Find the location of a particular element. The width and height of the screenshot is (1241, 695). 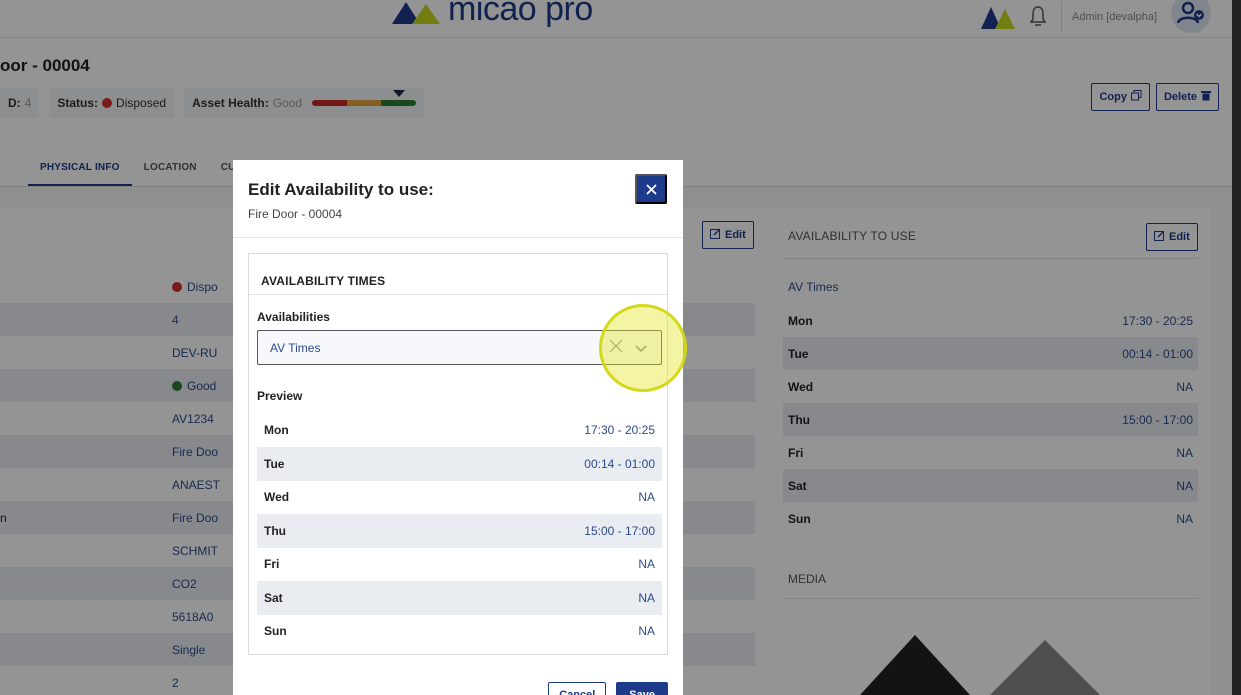

preview-row: Thu 15:00 - 17:00 is located at coordinates (459, 530).